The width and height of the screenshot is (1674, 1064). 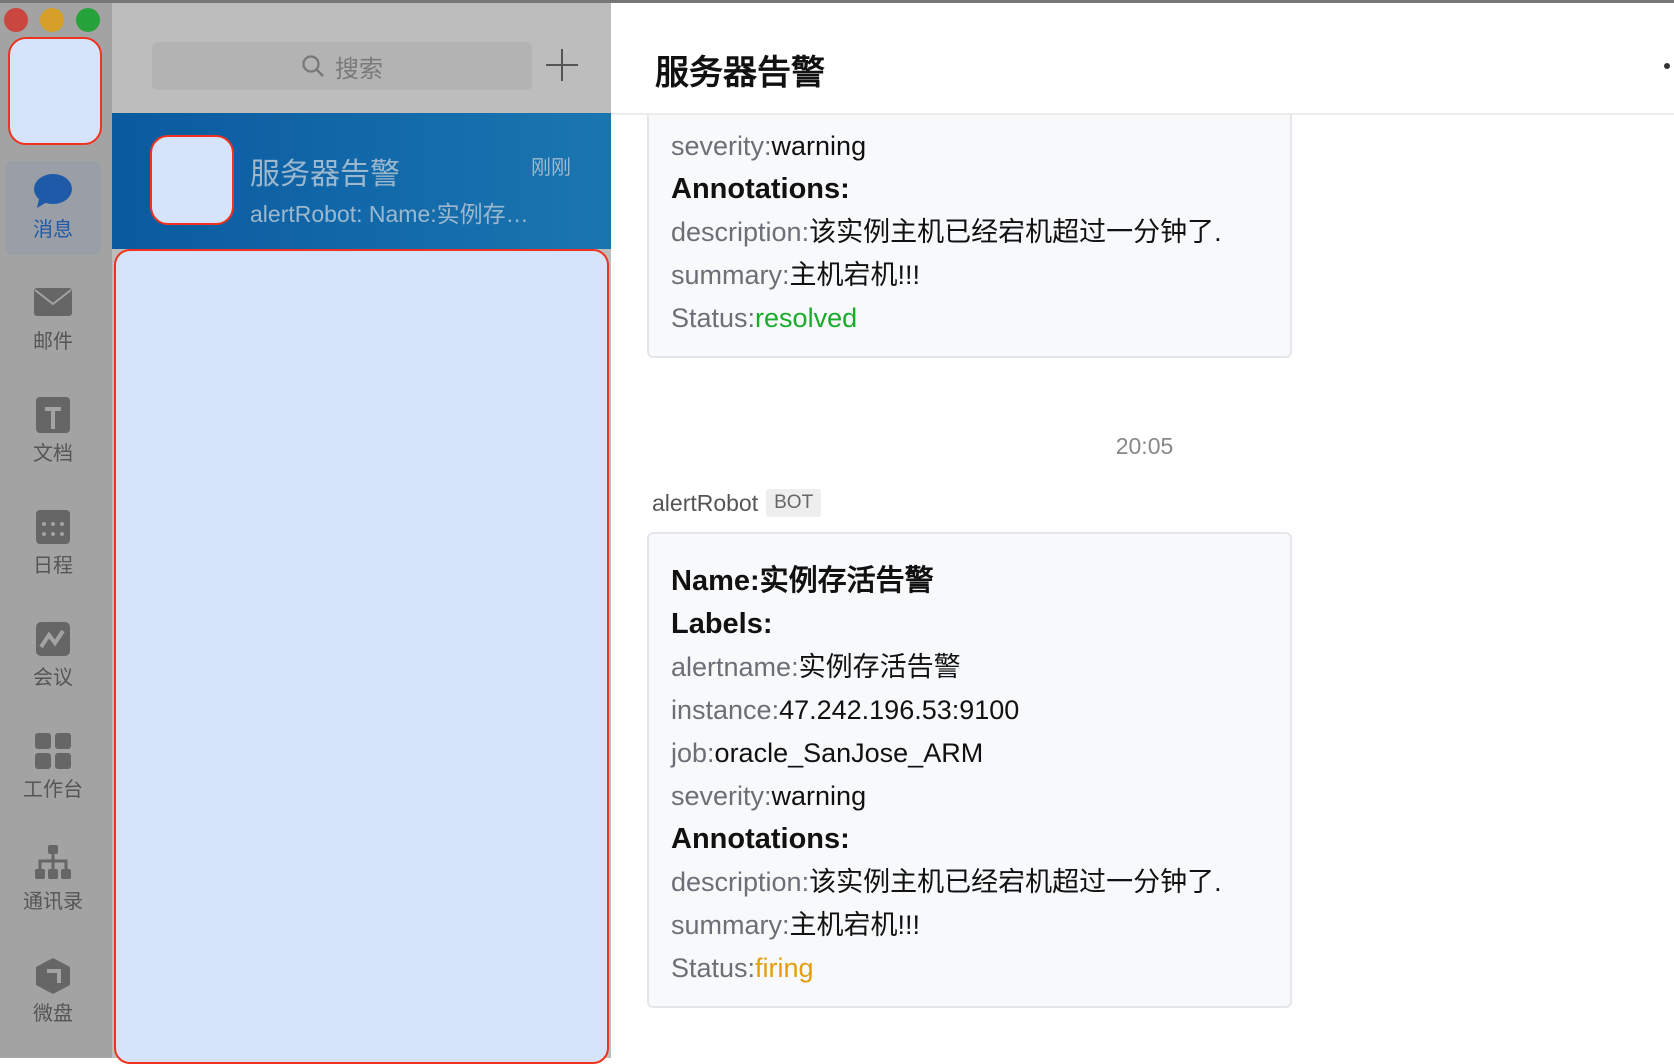 What do you see at coordinates (551, 168) in the screenshot?
I see `conversation-time: 刚刚` at bounding box center [551, 168].